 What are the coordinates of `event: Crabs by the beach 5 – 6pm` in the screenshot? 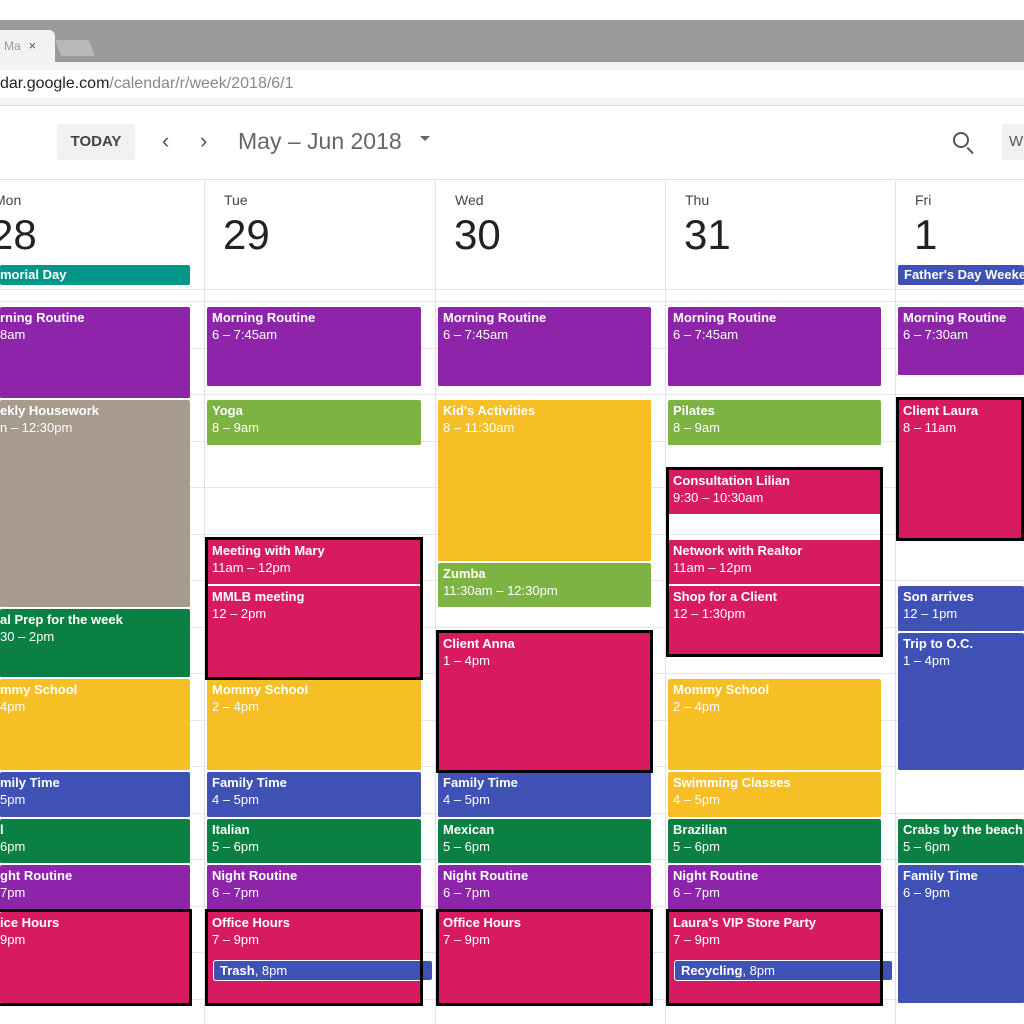 It's located at (961, 841).